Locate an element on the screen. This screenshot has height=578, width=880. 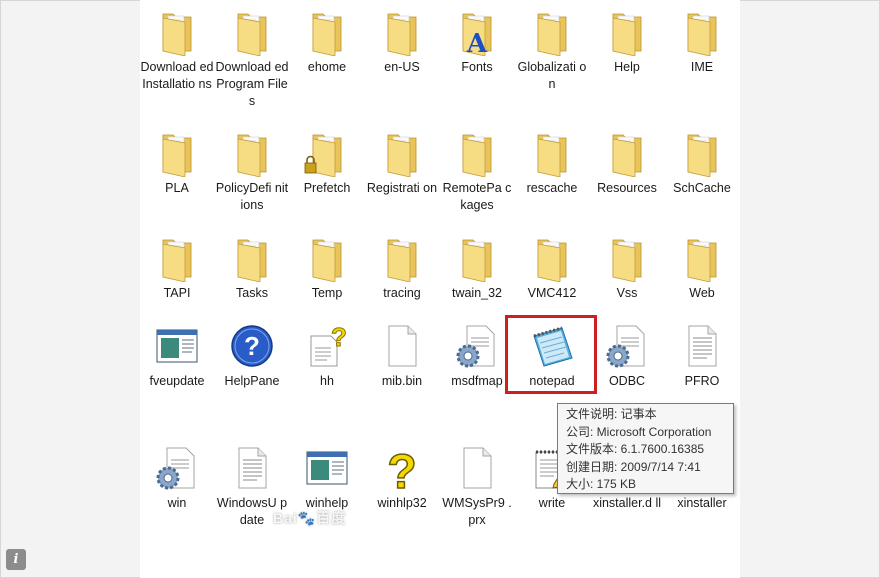
file-item-fonts: A Fonts is located at coordinates (477, 42).